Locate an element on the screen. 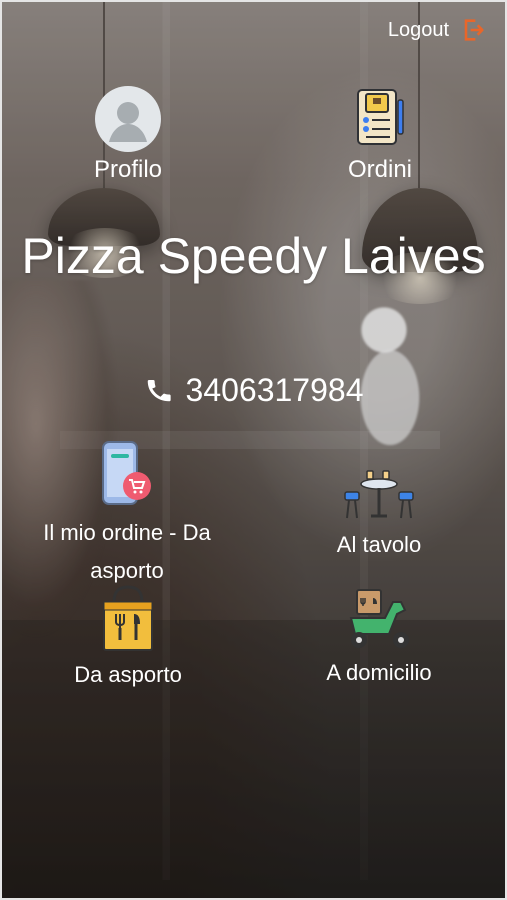 The height and width of the screenshot is (900, 507). table-icon is located at coordinates (379, 494).